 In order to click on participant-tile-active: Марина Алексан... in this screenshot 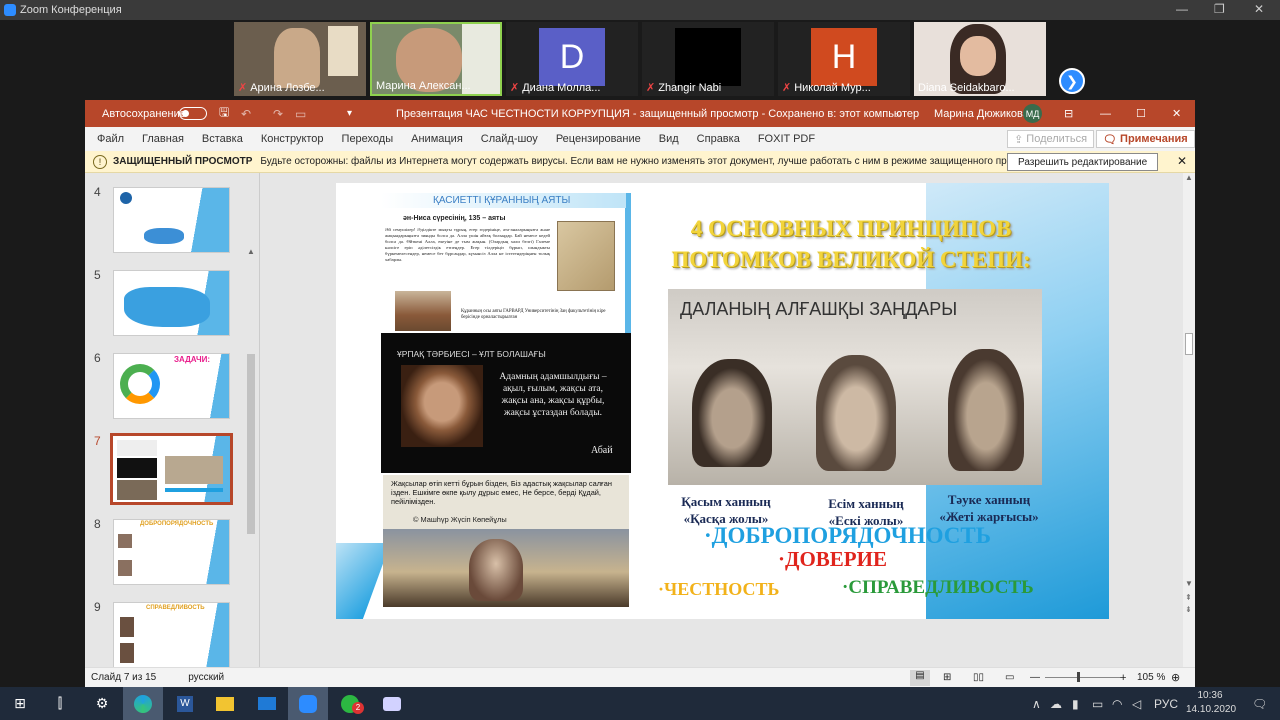, I will do `click(436, 59)`.